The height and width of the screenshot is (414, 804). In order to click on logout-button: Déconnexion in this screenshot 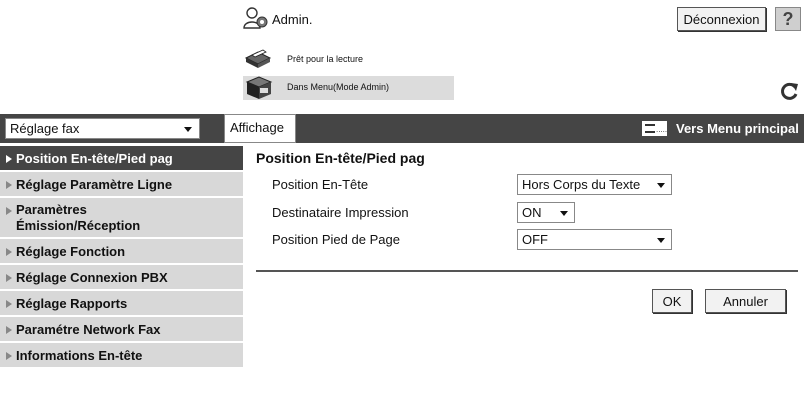, I will do `click(721, 19)`.